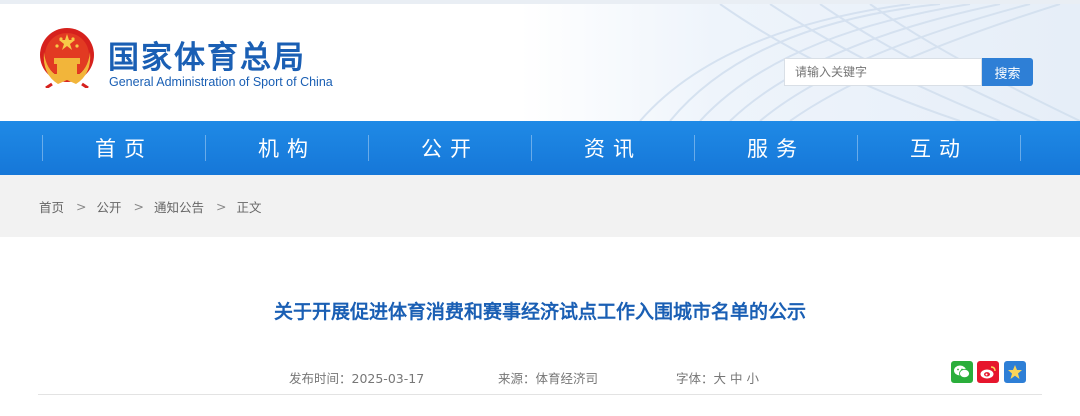 The image size is (1080, 416). Describe the element at coordinates (207, 54) in the screenshot. I see `site-title: 国家体育总局` at that location.